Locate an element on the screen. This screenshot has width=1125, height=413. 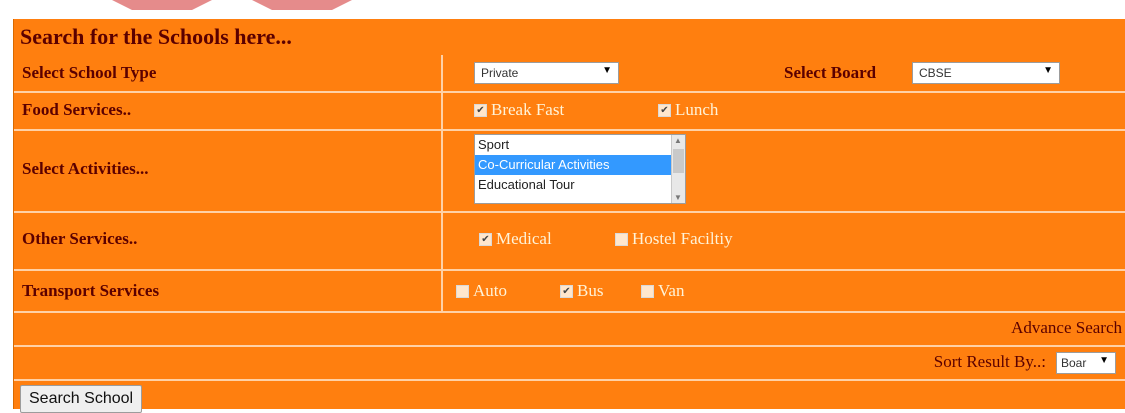
transport-label: Transport Services is located at coordinates (91, 290).